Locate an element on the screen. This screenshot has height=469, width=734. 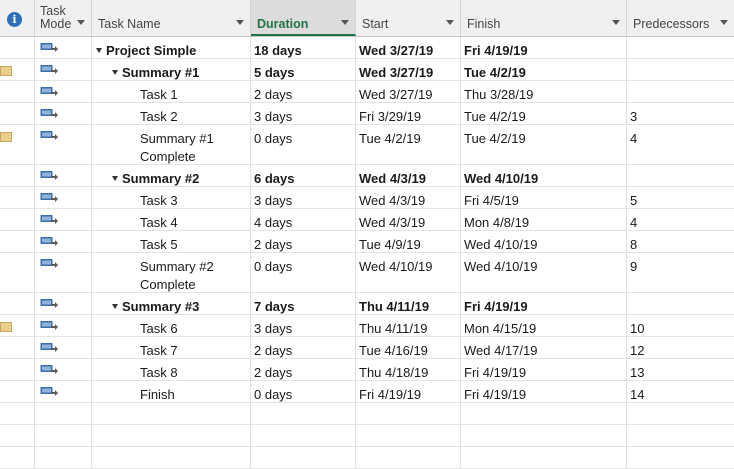
start-cell: Fri 4/19/19 is located at coordinates (408, 391).